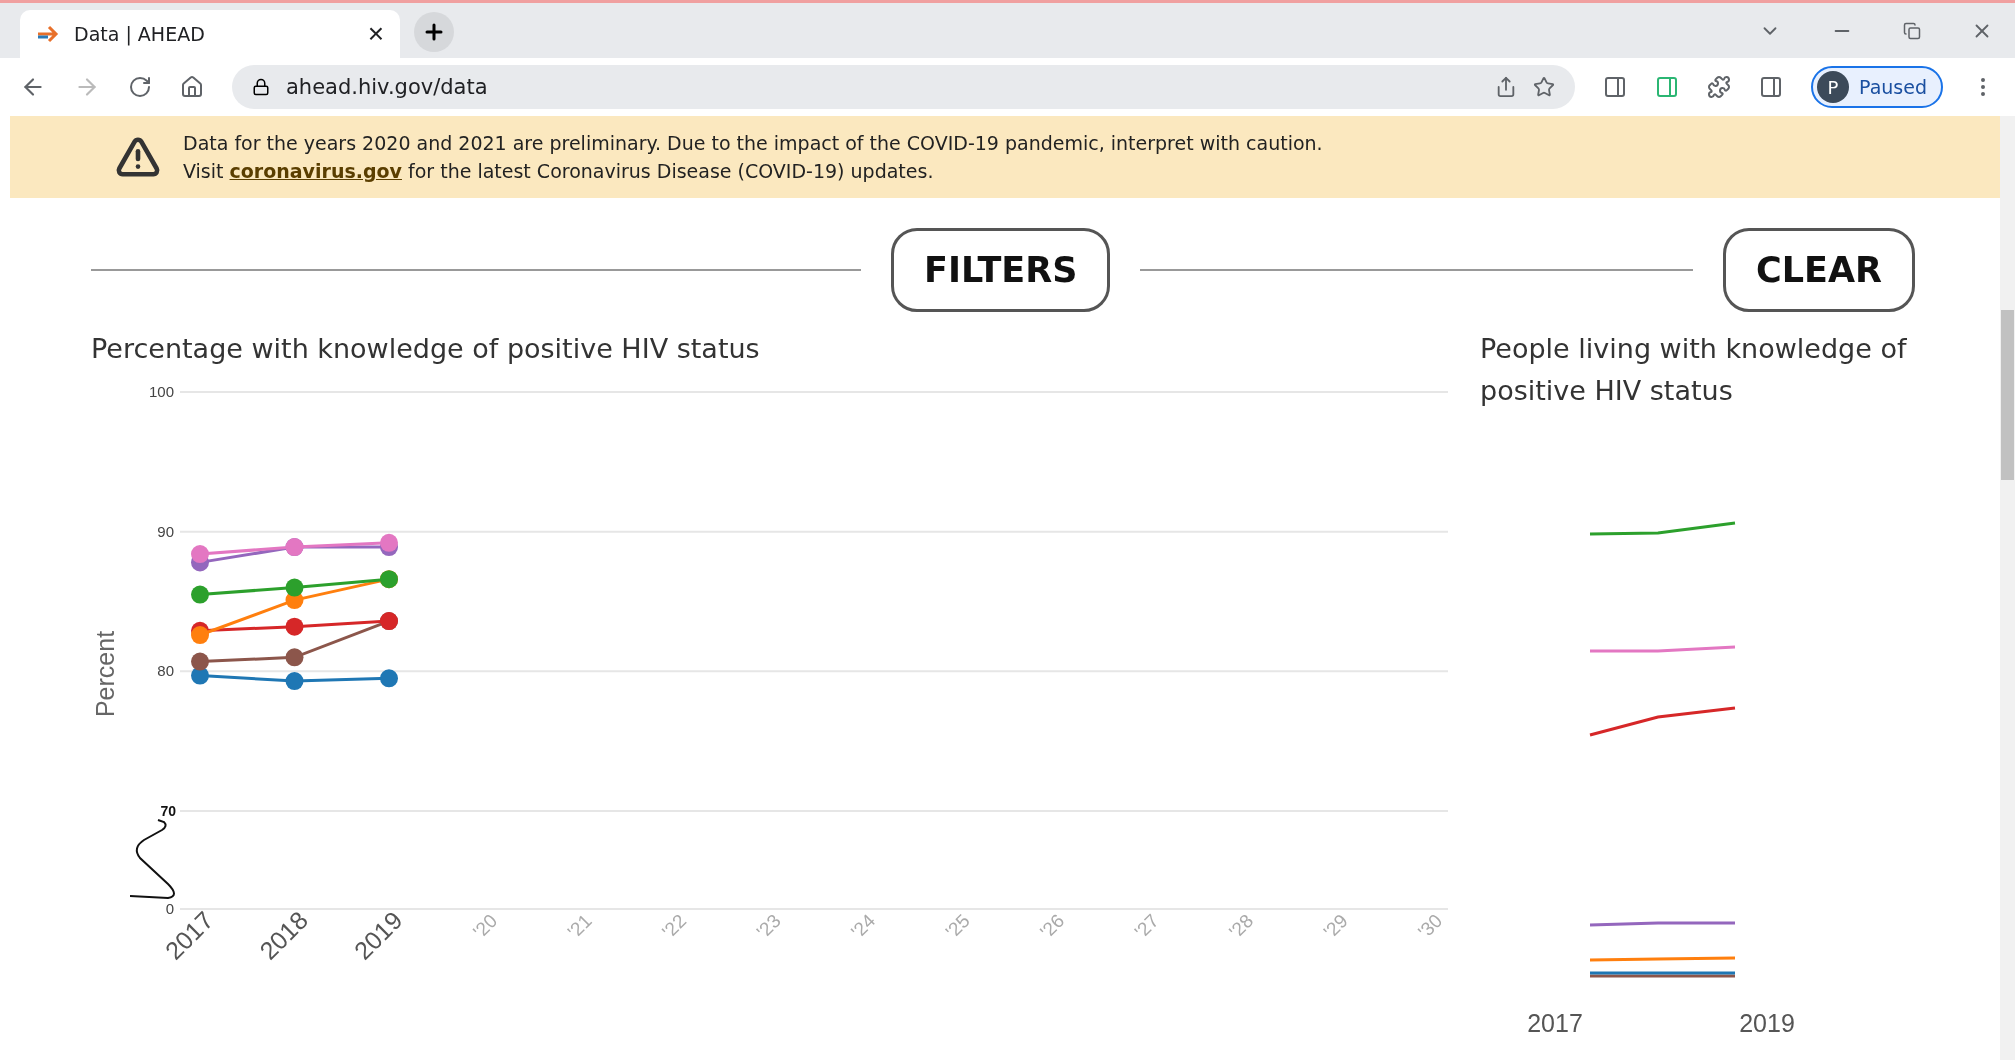 This screenshot has height=1060, width=2015. I want to click on scrollbar, so click(2007, 588).